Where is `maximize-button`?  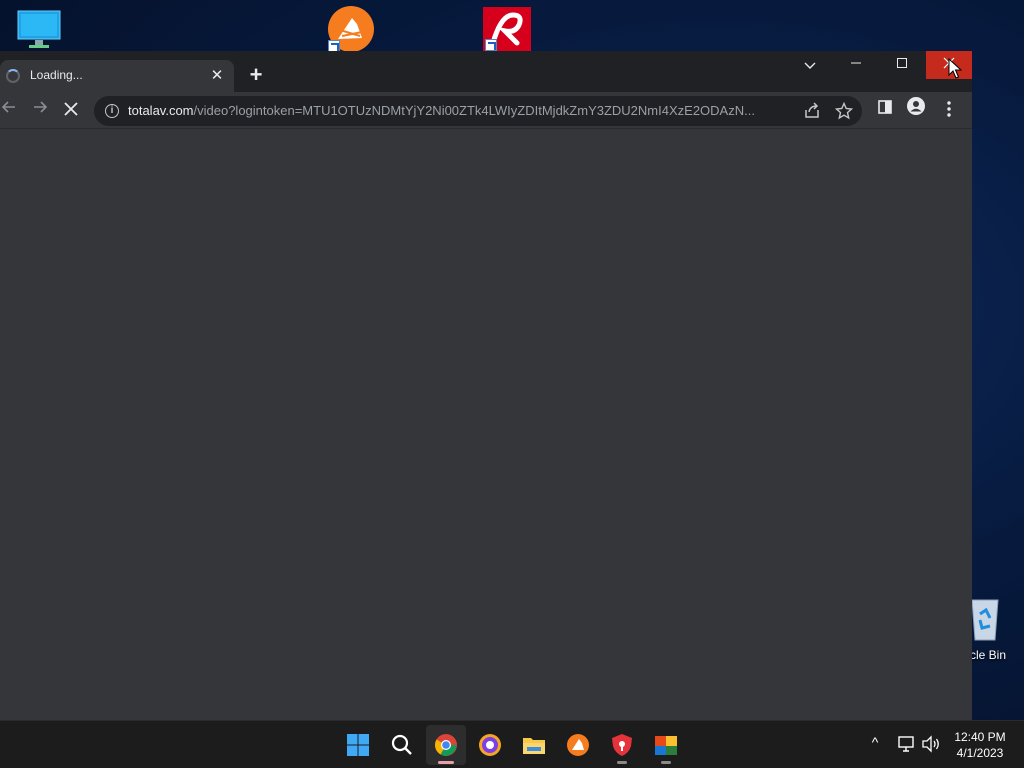 maximize-button is located at coordinates (902, 65).